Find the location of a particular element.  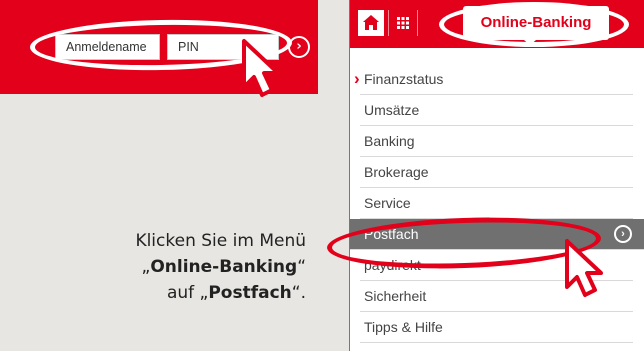

menu-item-banking: Banking is located at coordinates (496, 141).